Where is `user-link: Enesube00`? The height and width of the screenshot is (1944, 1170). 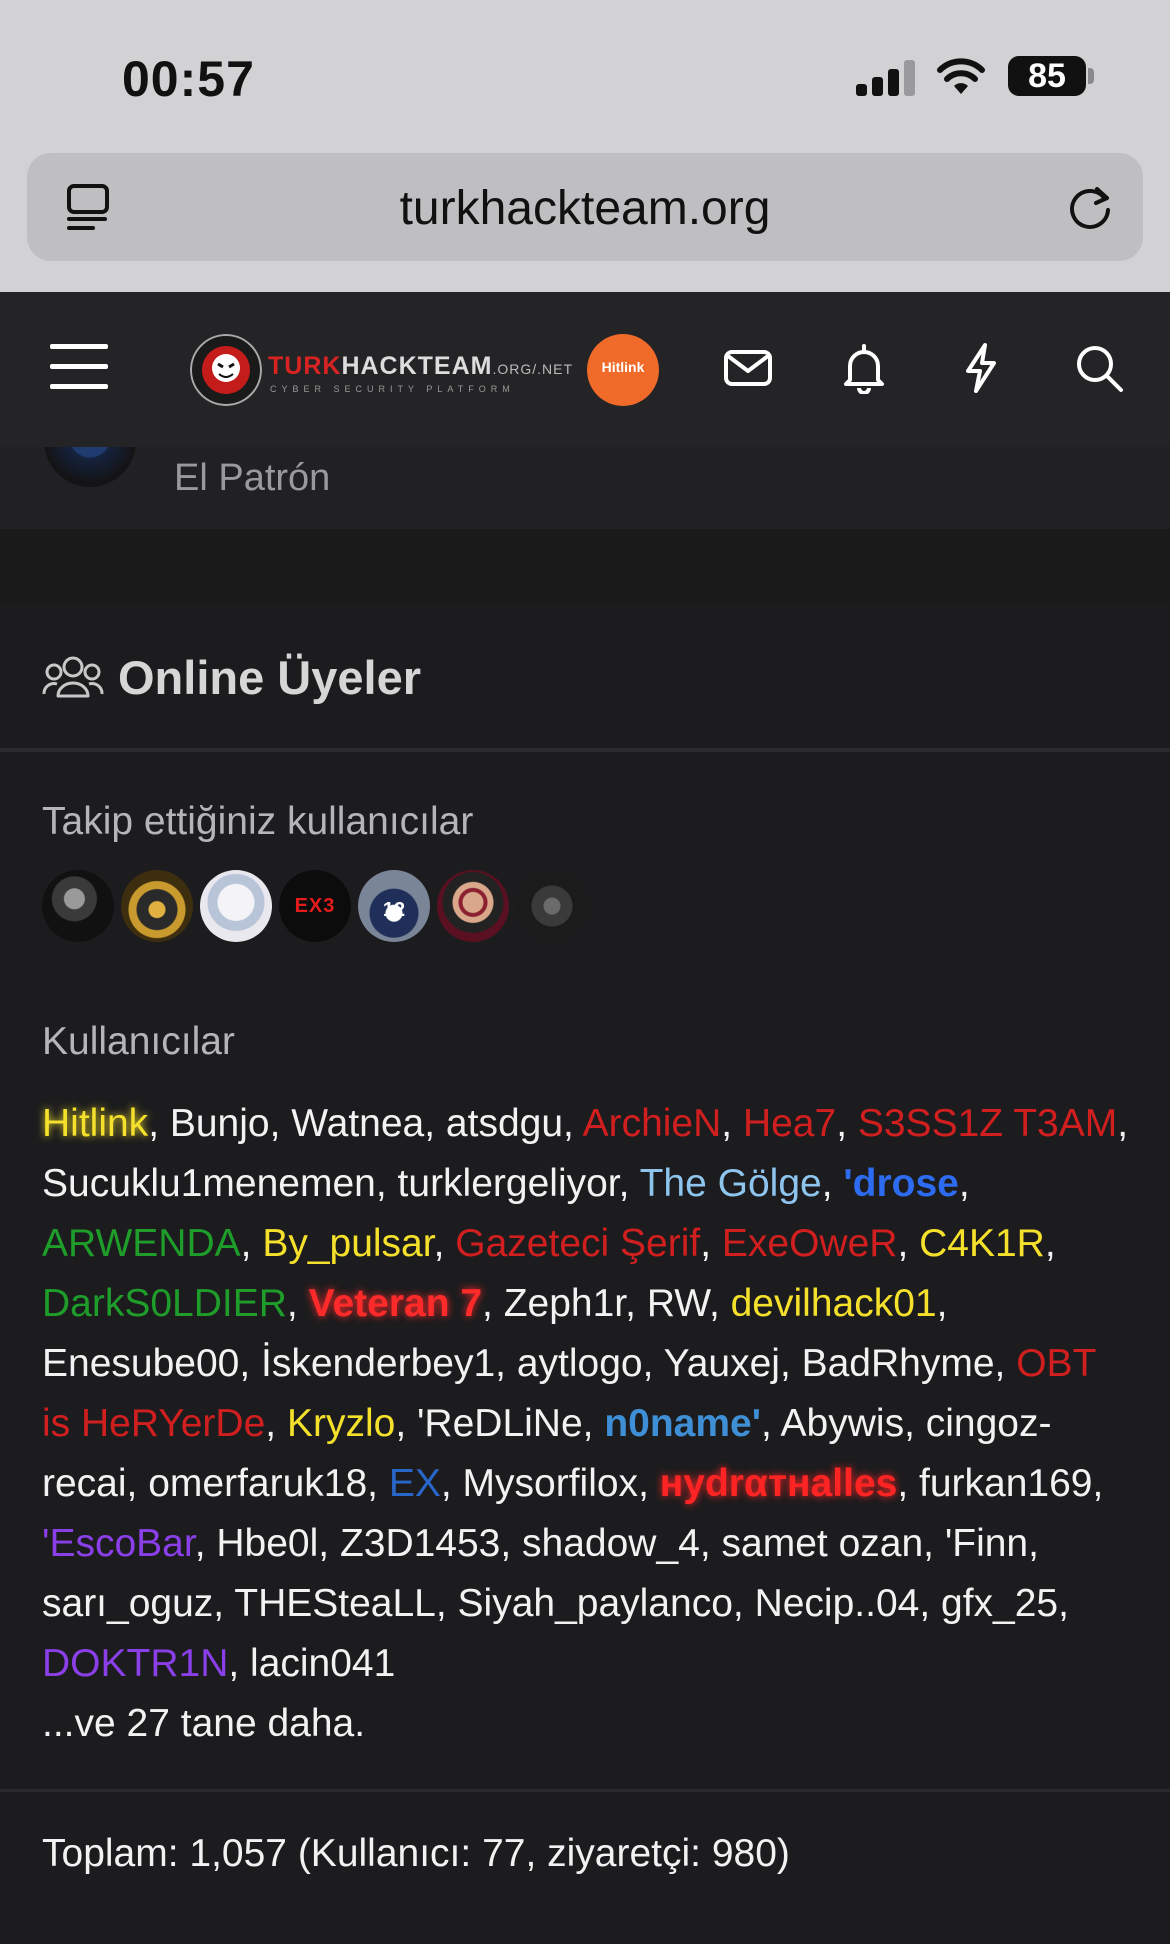
user-link: Enesube00 is located at coordinates (140, 1363).